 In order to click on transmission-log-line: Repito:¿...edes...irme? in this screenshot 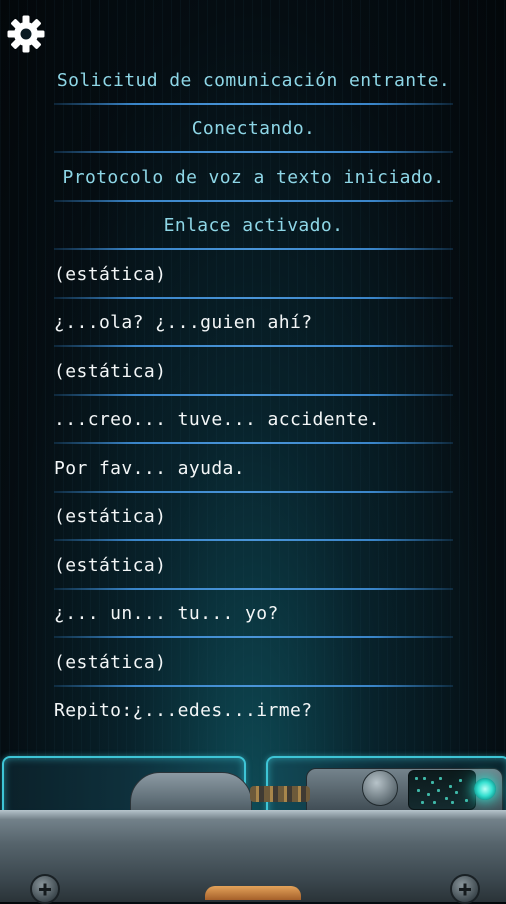, I will do `click(253, 711)`.